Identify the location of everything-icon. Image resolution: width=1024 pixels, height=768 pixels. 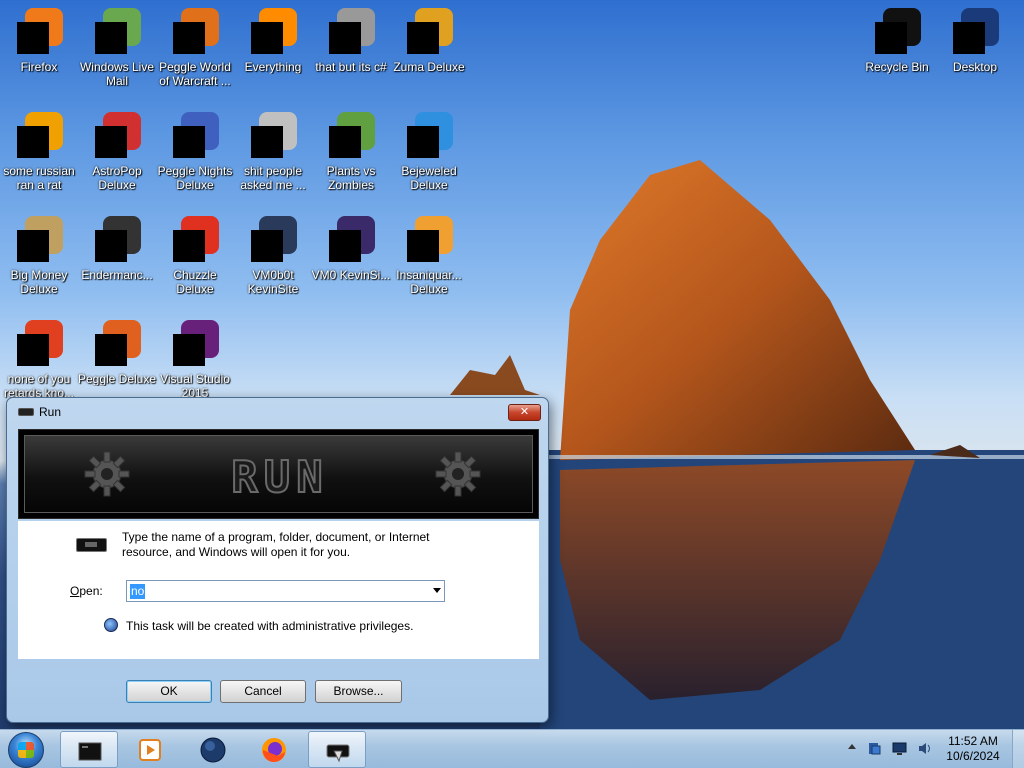
(273, 32).